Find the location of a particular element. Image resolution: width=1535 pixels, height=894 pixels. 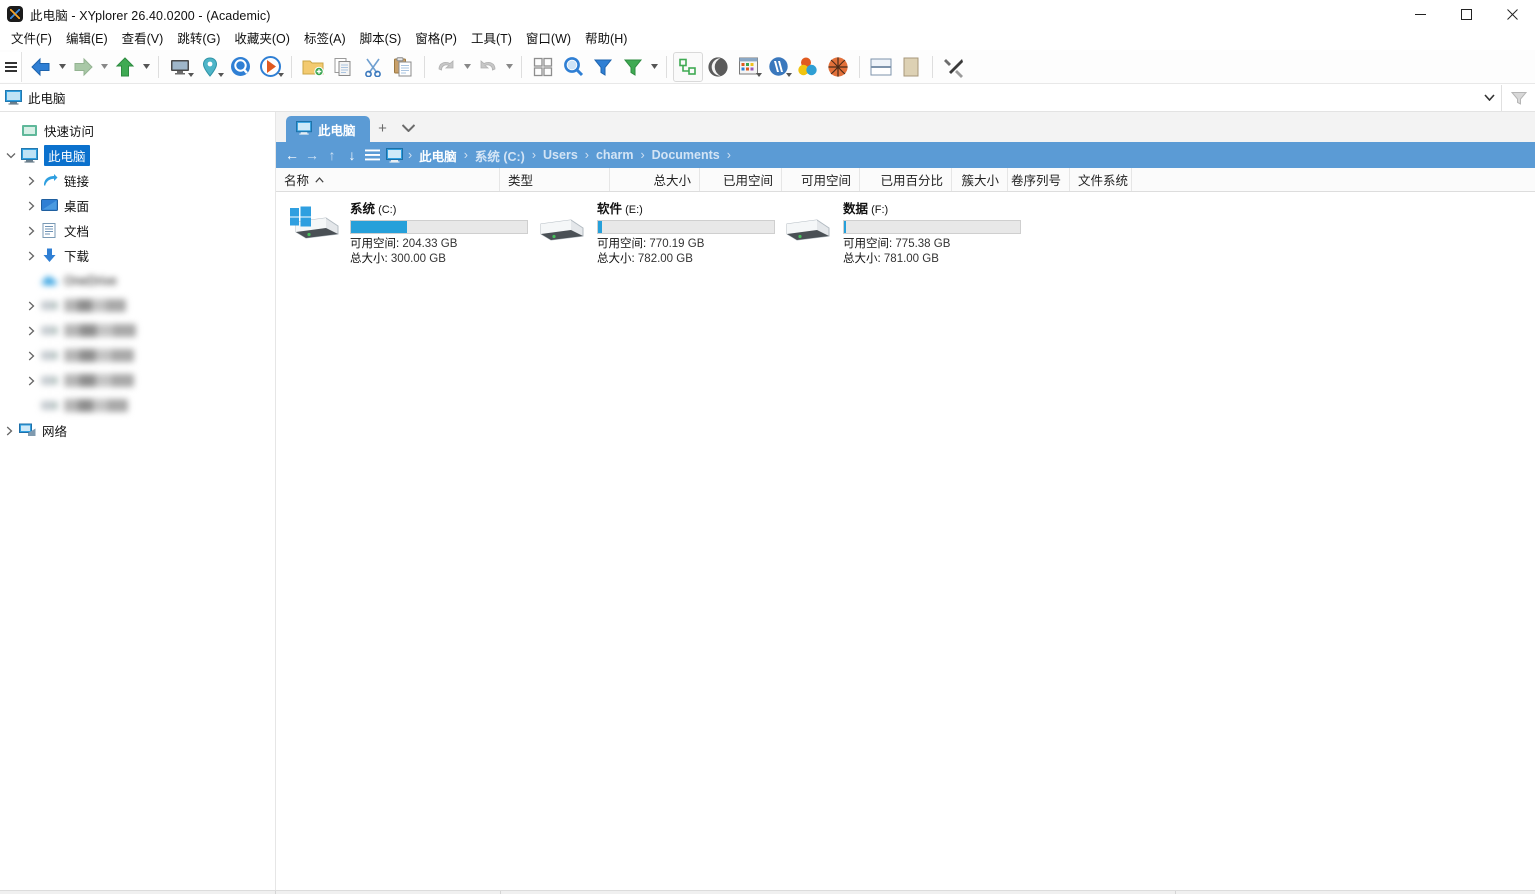

address-bar: 此电脑 is located at coordinates (767, 98).